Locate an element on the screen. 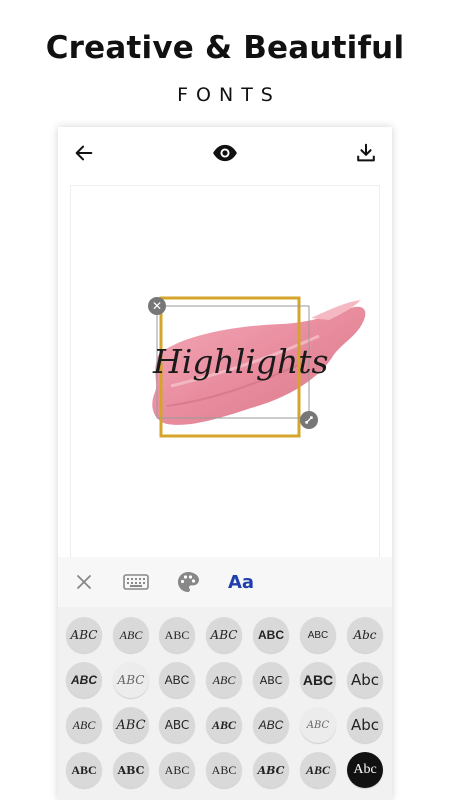 Image resolution: width=450 pixels, height=800 pixels. promo-subheadline: FONTS is located at coordinates (229, 95).